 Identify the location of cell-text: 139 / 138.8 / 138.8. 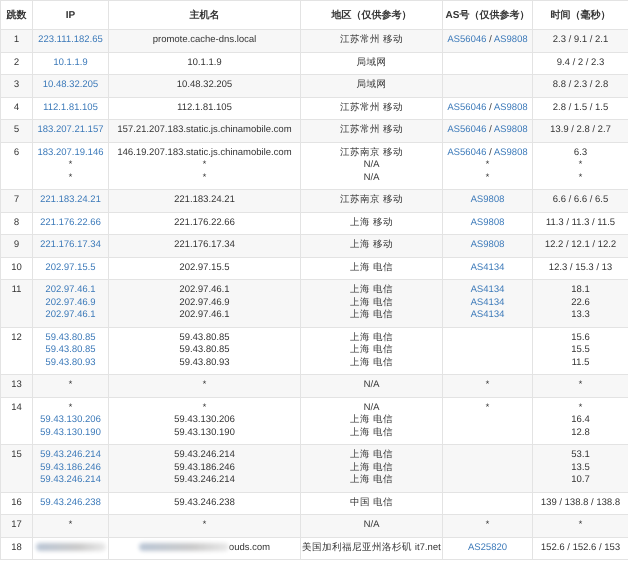
(581, 502).